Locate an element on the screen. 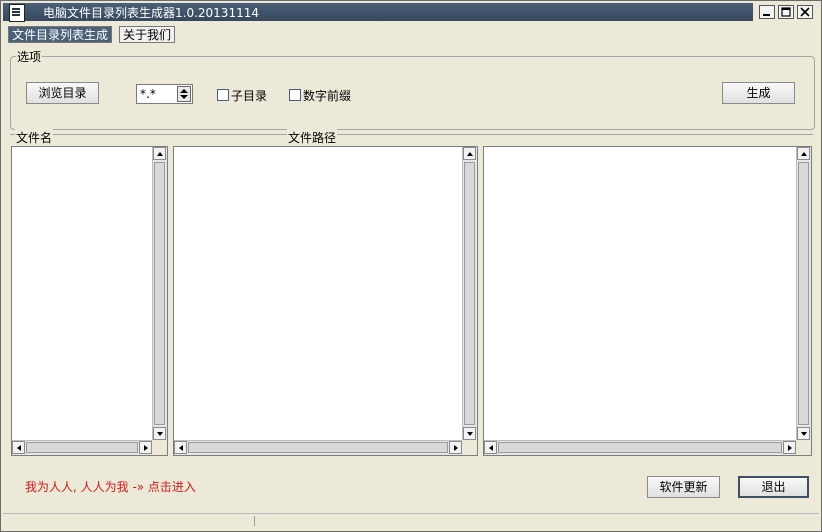 This screenshot has height=532, width=822. filename-list-hscrollbar is located at coordinates (82, 447).